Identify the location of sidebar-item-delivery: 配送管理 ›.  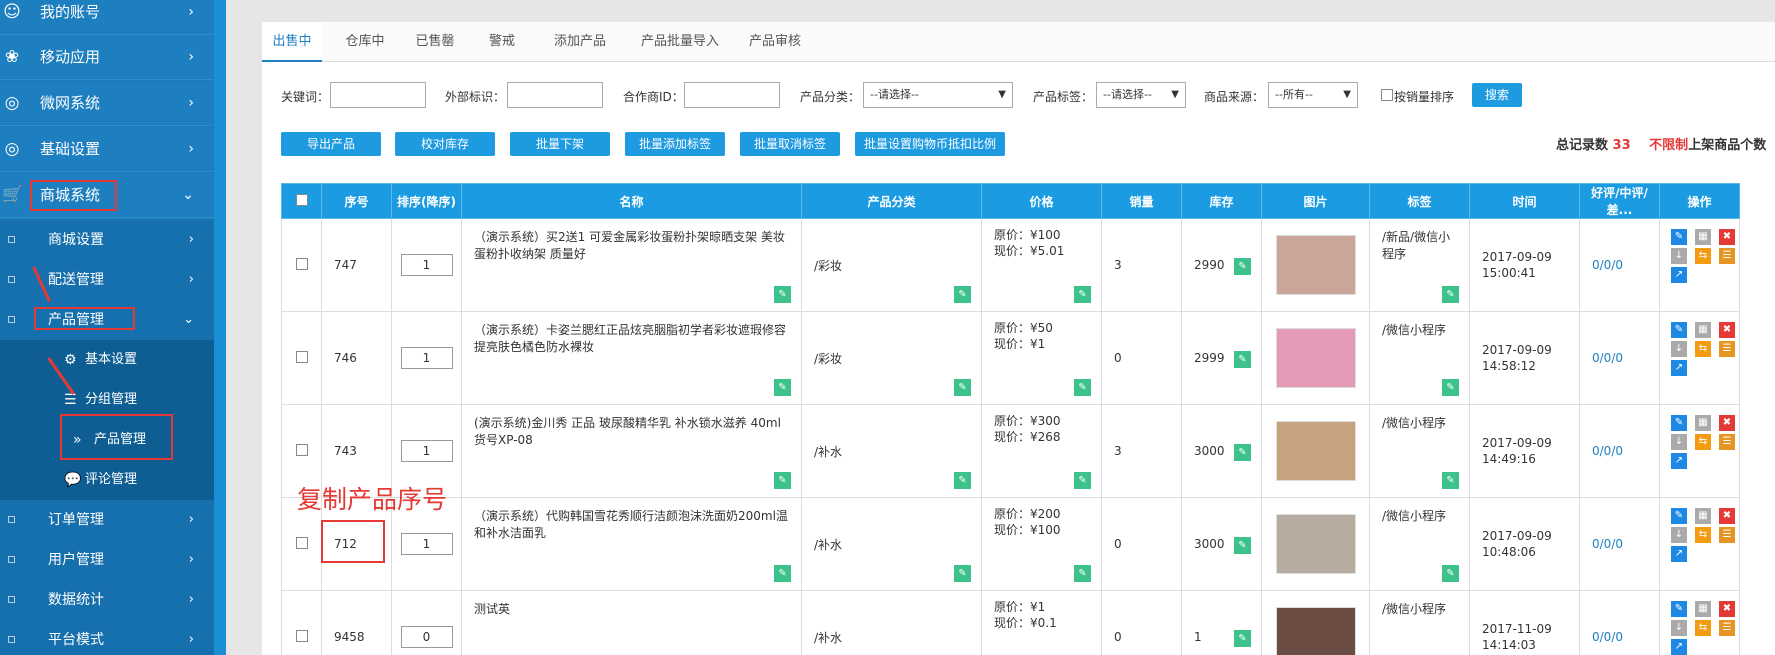
(107, 280).